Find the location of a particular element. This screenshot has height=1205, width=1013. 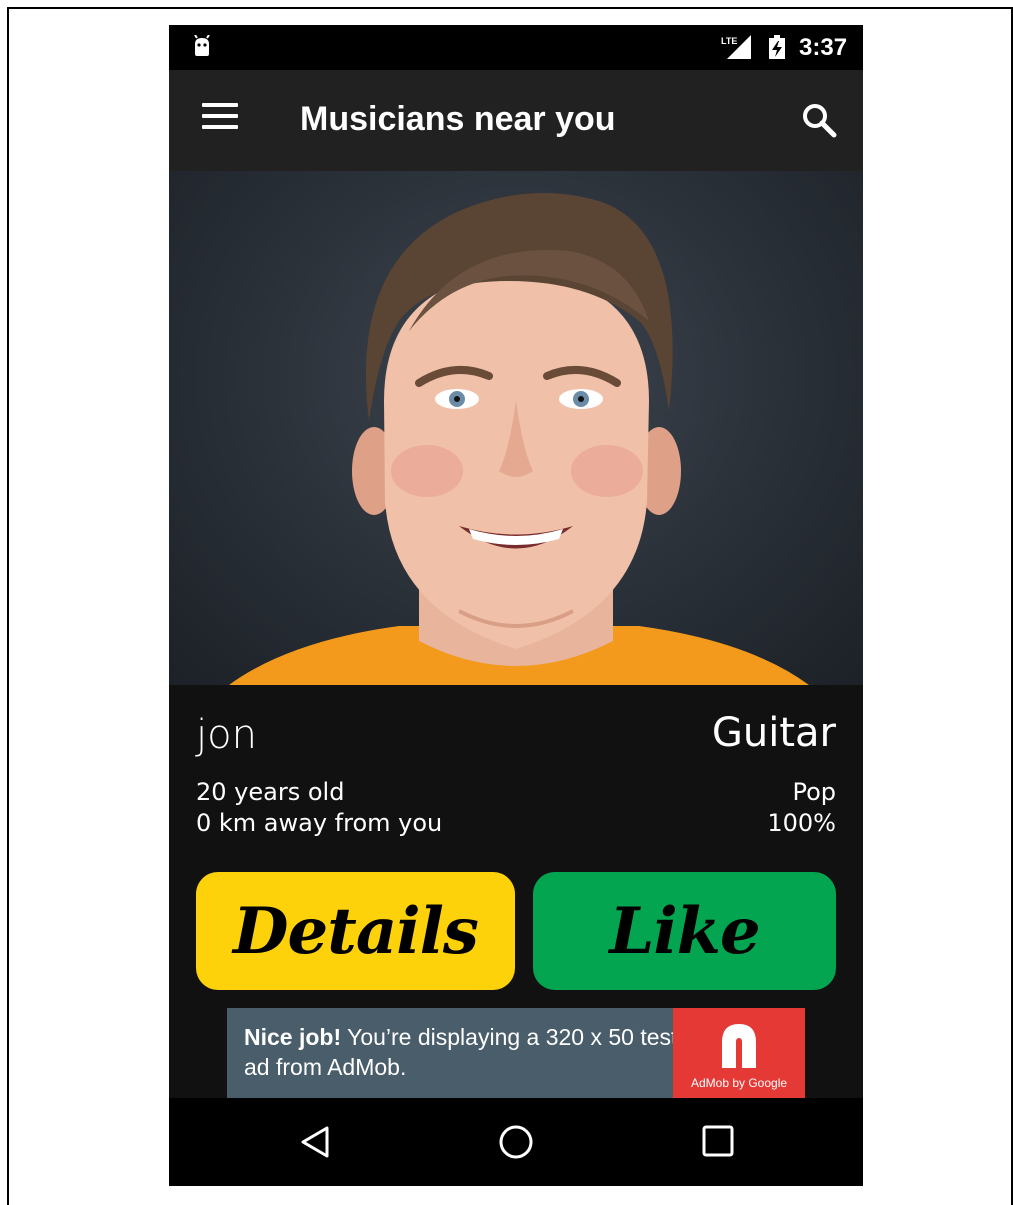

app-toolbar: Musicians near you is located at coordinates (516, 120).